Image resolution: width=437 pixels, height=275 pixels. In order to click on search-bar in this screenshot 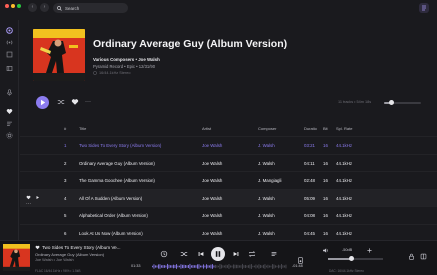, I will do `click(90, 8)`.